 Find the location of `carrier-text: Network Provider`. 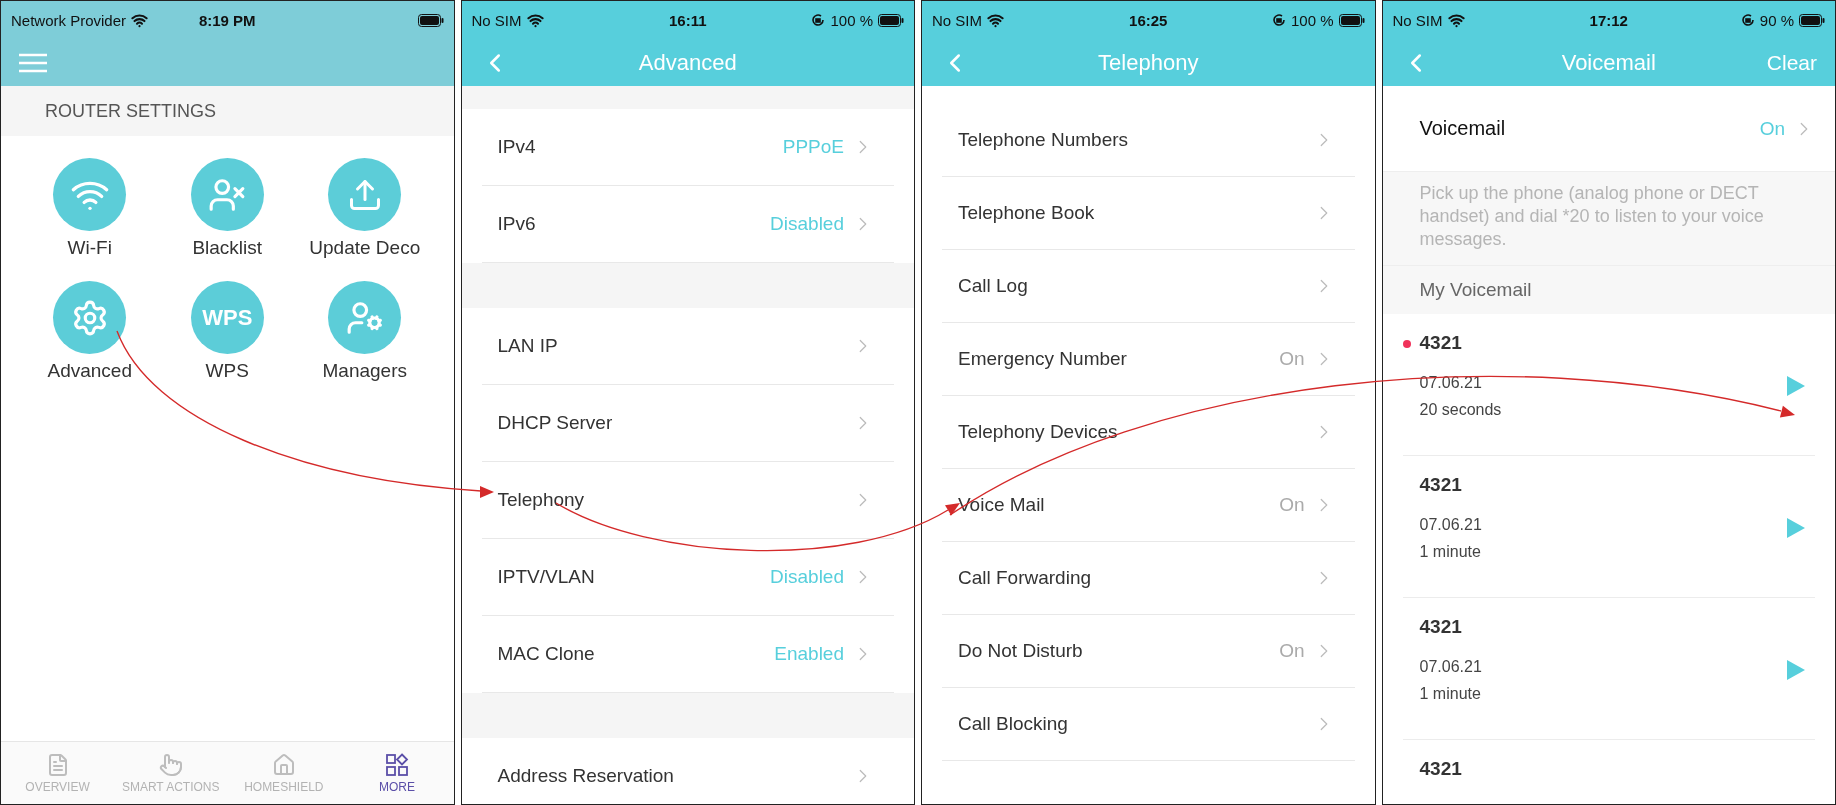

carrier-text: Network Provider is located at coordinates (69, 20).